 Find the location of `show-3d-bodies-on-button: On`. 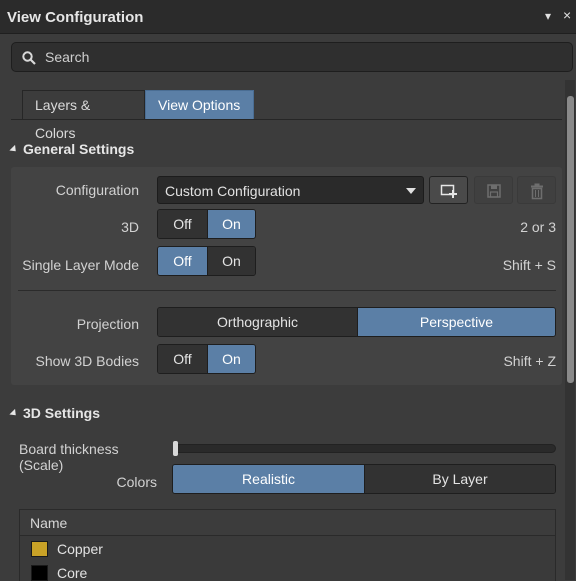

show-3d-bodies-on-button: On is located at coordinates (230, 359).